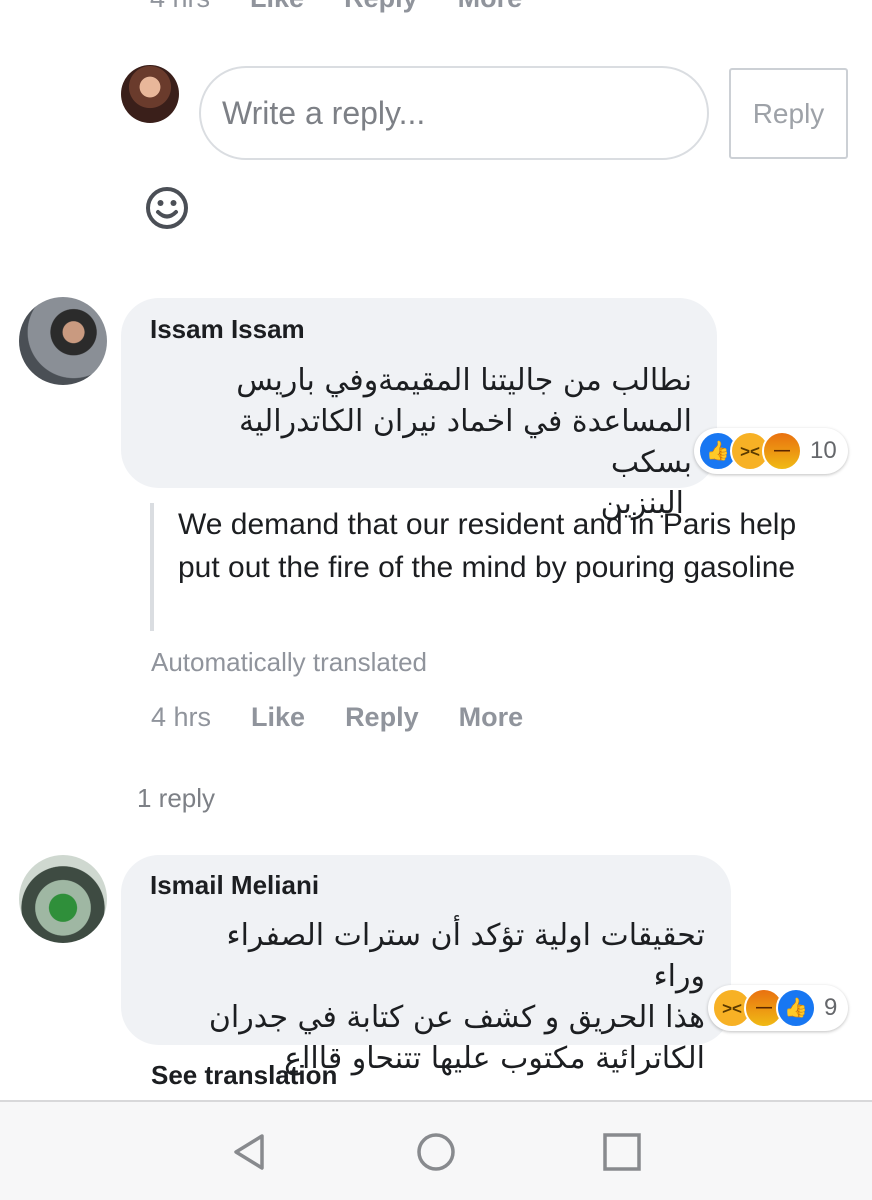  Describe the element at coordinates (788, 113) in the screenshot. I see `reply-submit-button: Reply` at that location.